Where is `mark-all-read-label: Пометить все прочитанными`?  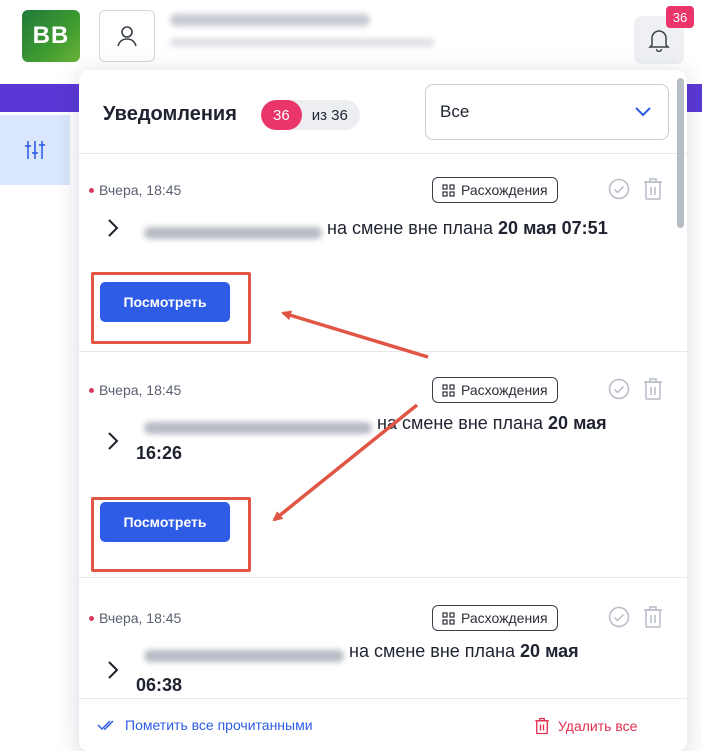 mark-all-read-label: Пометить все прочитанными is located at coordinates (219, 725).